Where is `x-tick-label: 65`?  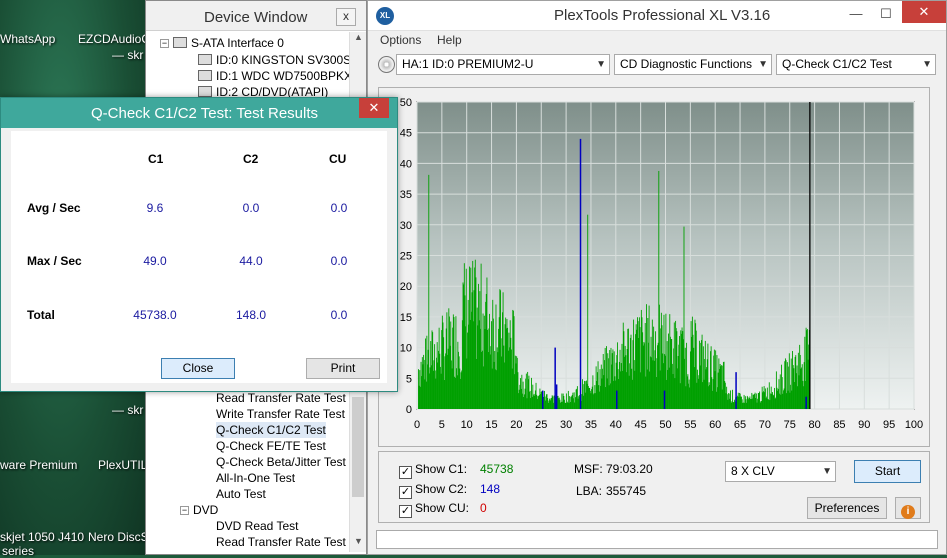
x-tick-label: 65 is located at coordinates (740, 425).